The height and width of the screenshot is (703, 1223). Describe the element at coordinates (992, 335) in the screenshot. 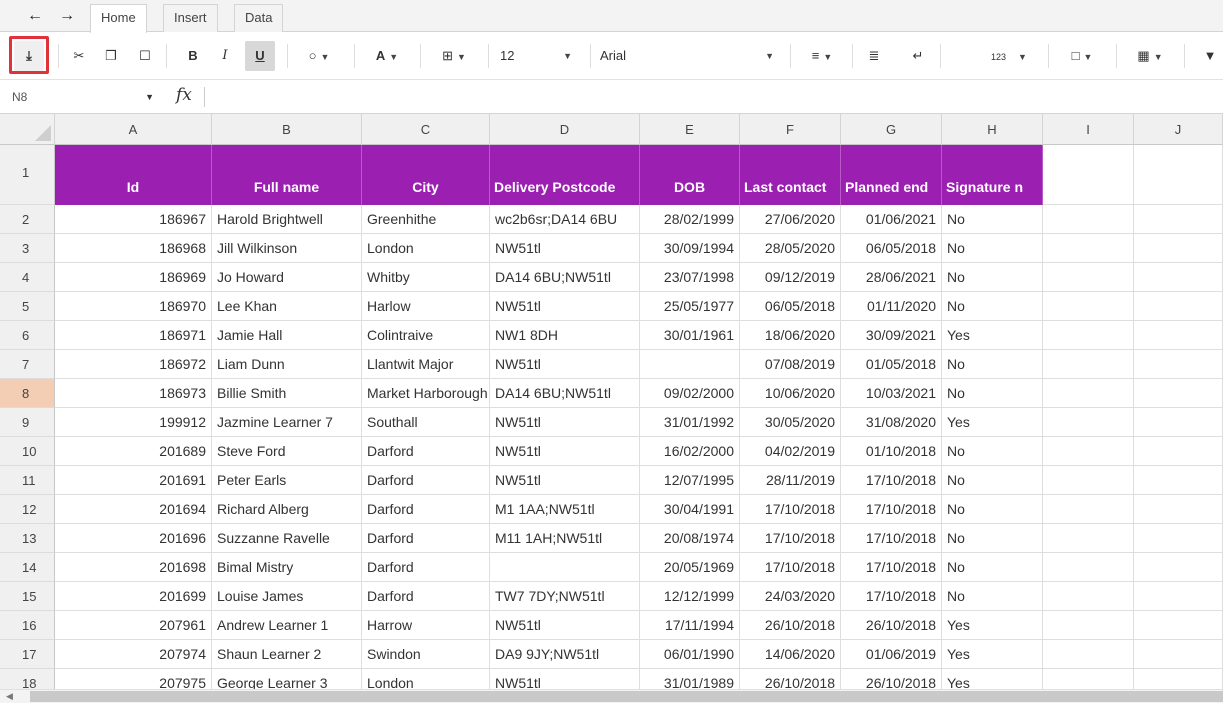

I see `table-cell: Yes` at that location.